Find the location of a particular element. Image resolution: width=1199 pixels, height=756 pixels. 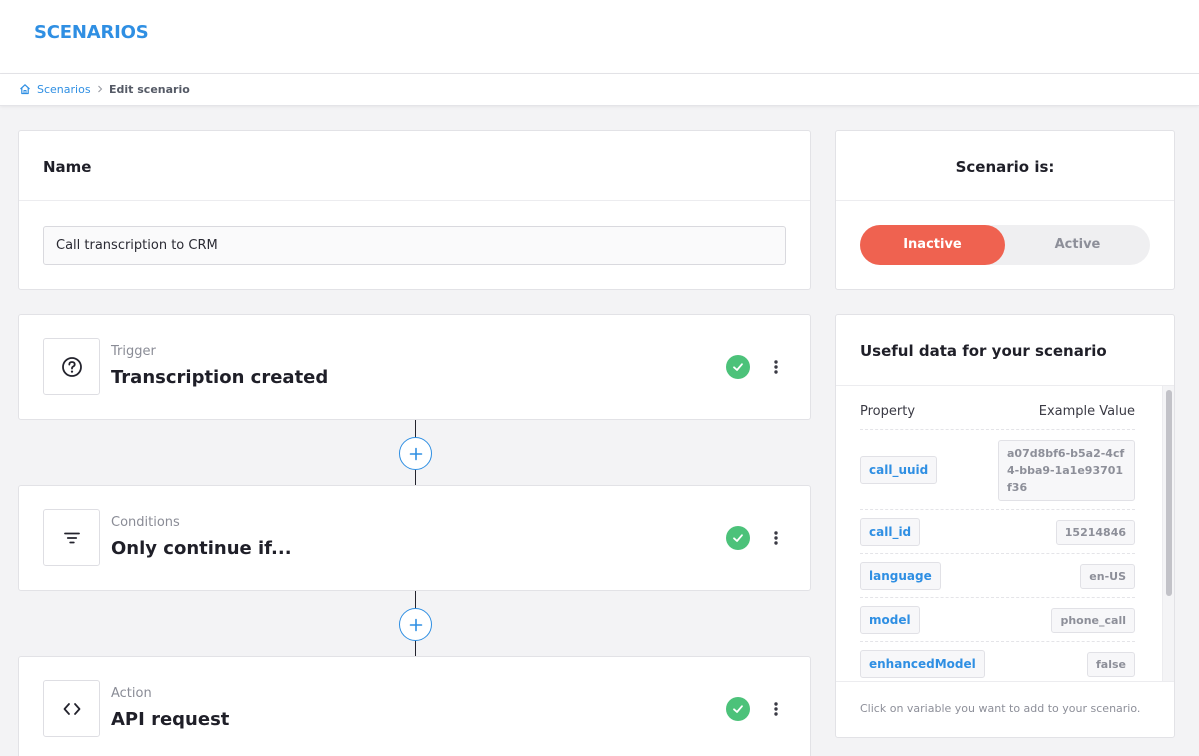

scrollbar is located at coordinates (1168, 533).